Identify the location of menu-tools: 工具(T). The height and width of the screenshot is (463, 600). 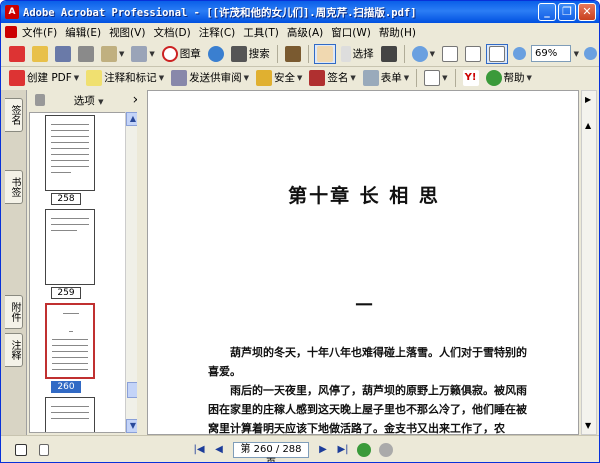
(261, 32).